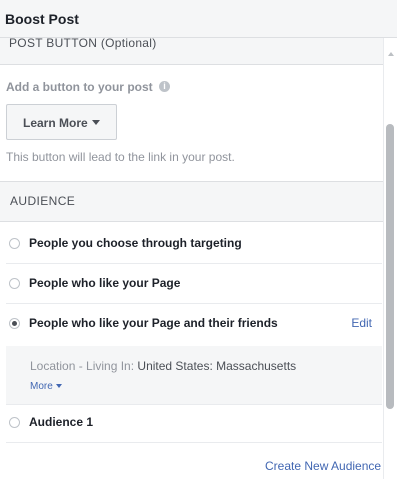 This screenshot has height=479, width=397. I want to click on scrollbar, so click(390, 258).